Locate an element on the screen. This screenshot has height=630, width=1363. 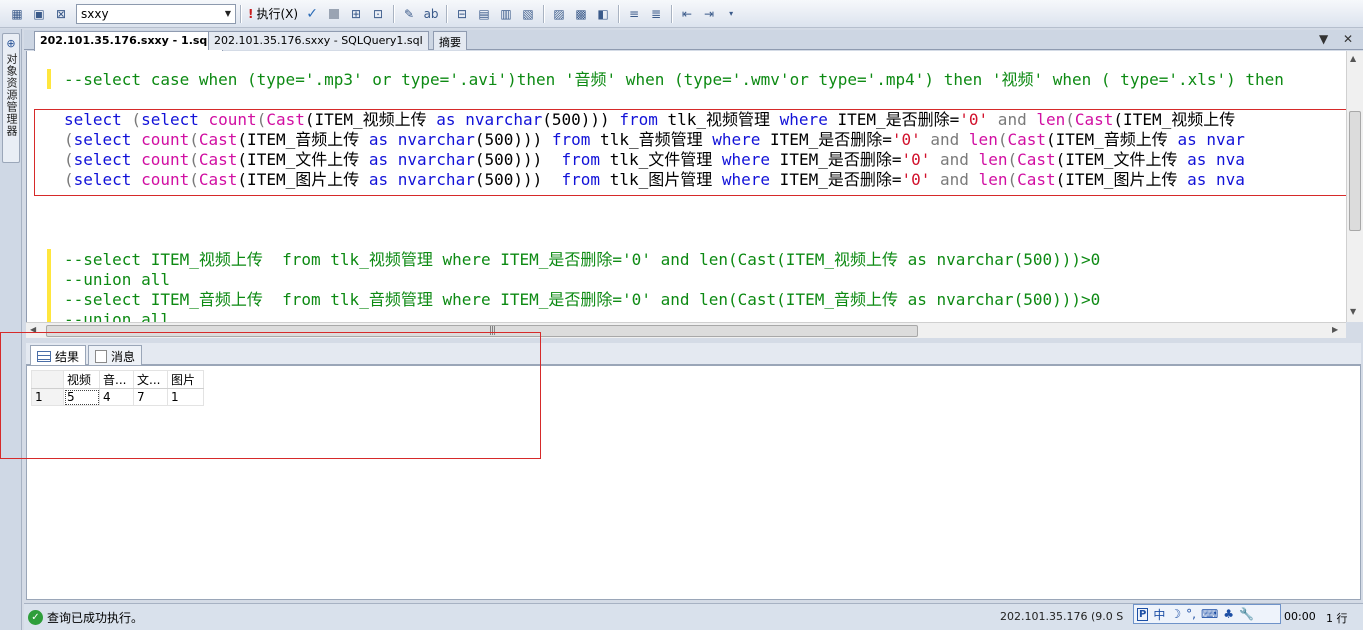
increase-indent-icon: ⇥ is located at coordinates (709, 14).